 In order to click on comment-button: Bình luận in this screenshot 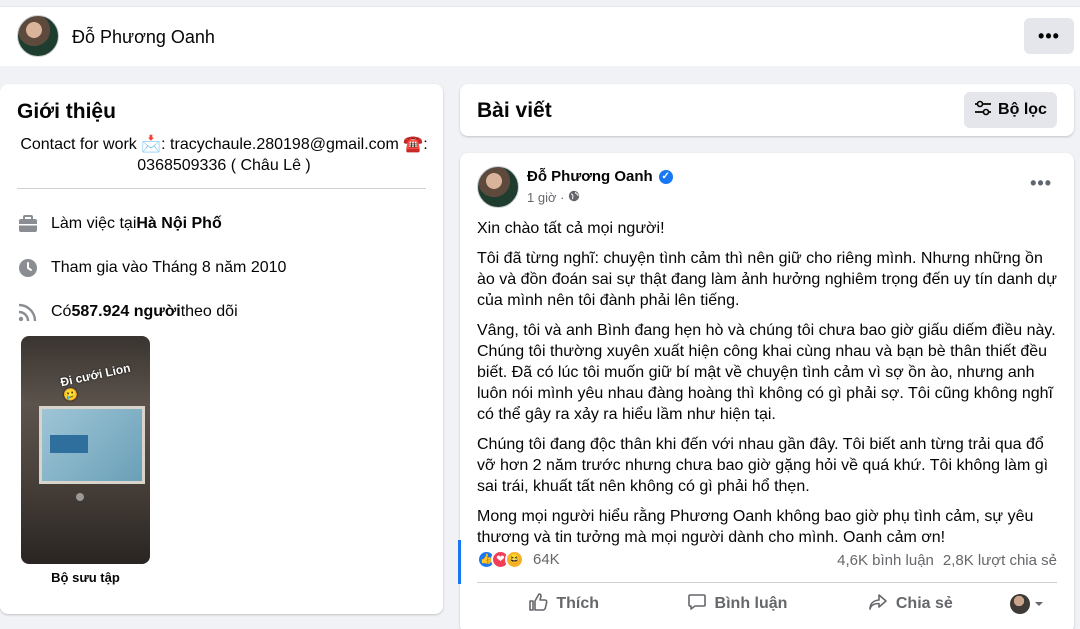, I will do `click(736, 604)`.